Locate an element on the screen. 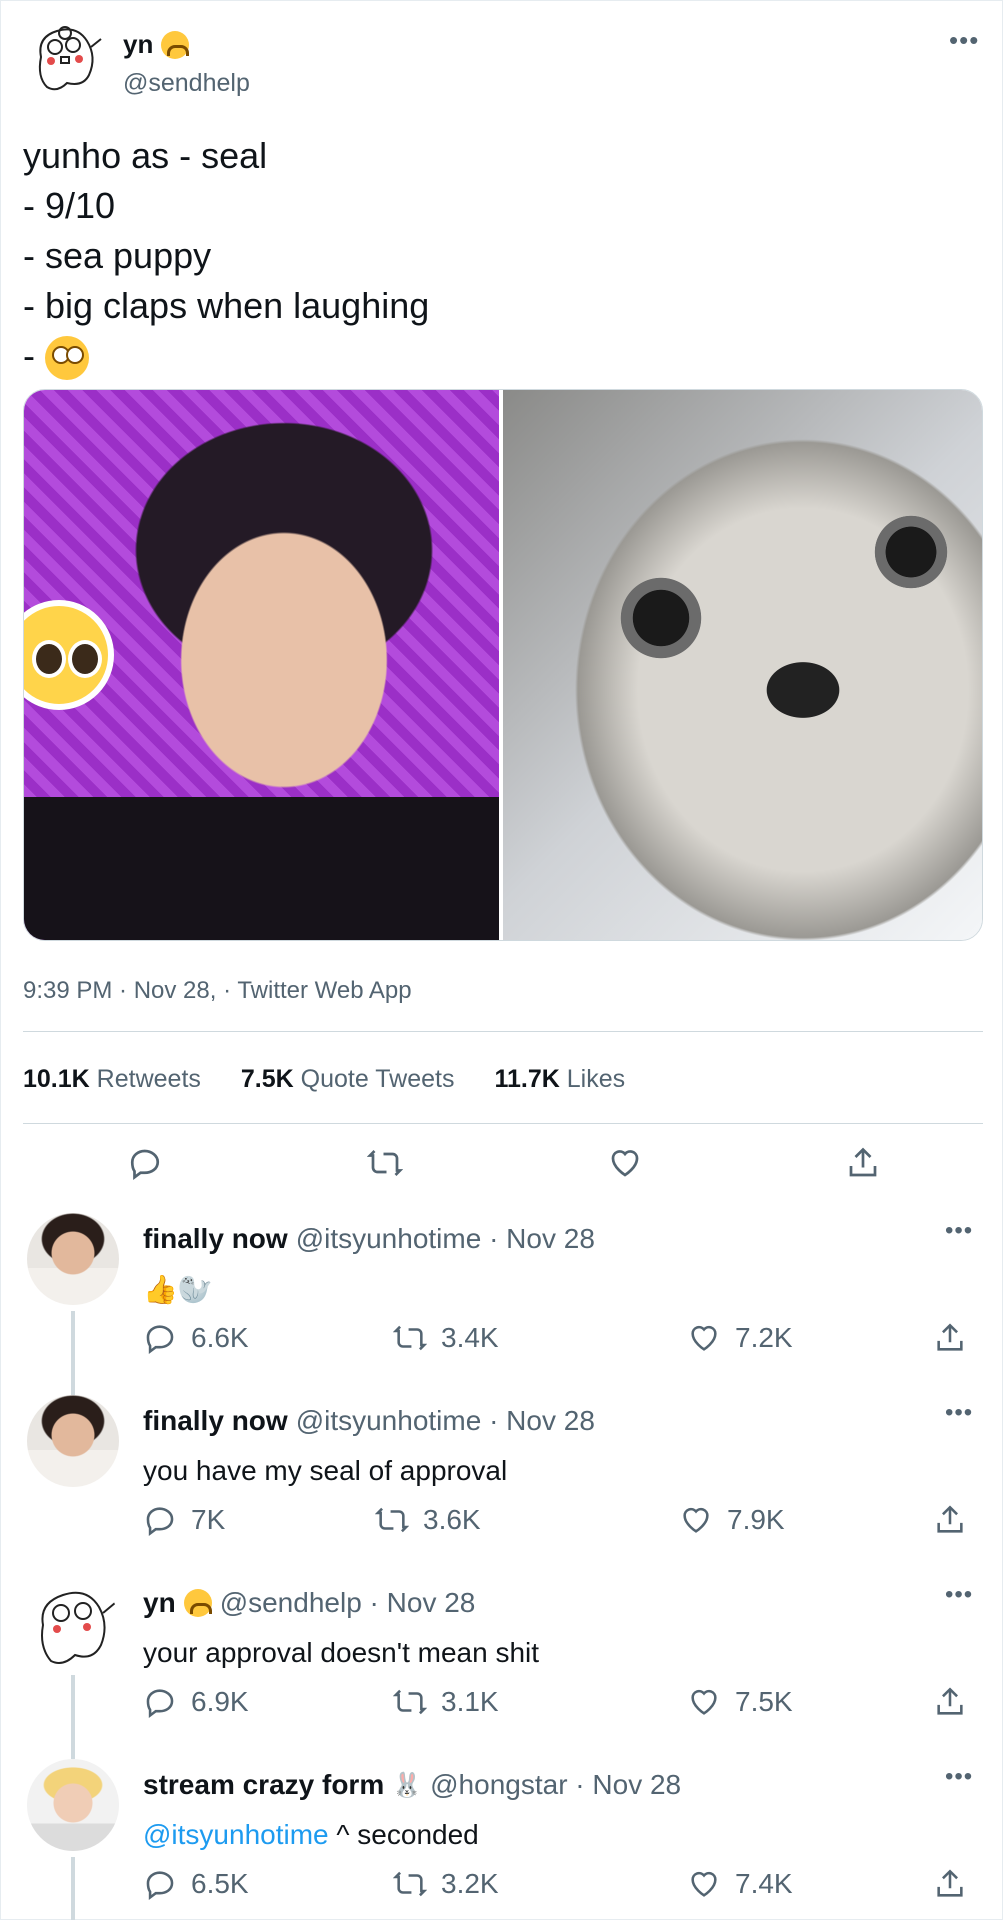  media-photo-yunho is located at coordinates (262, 665).